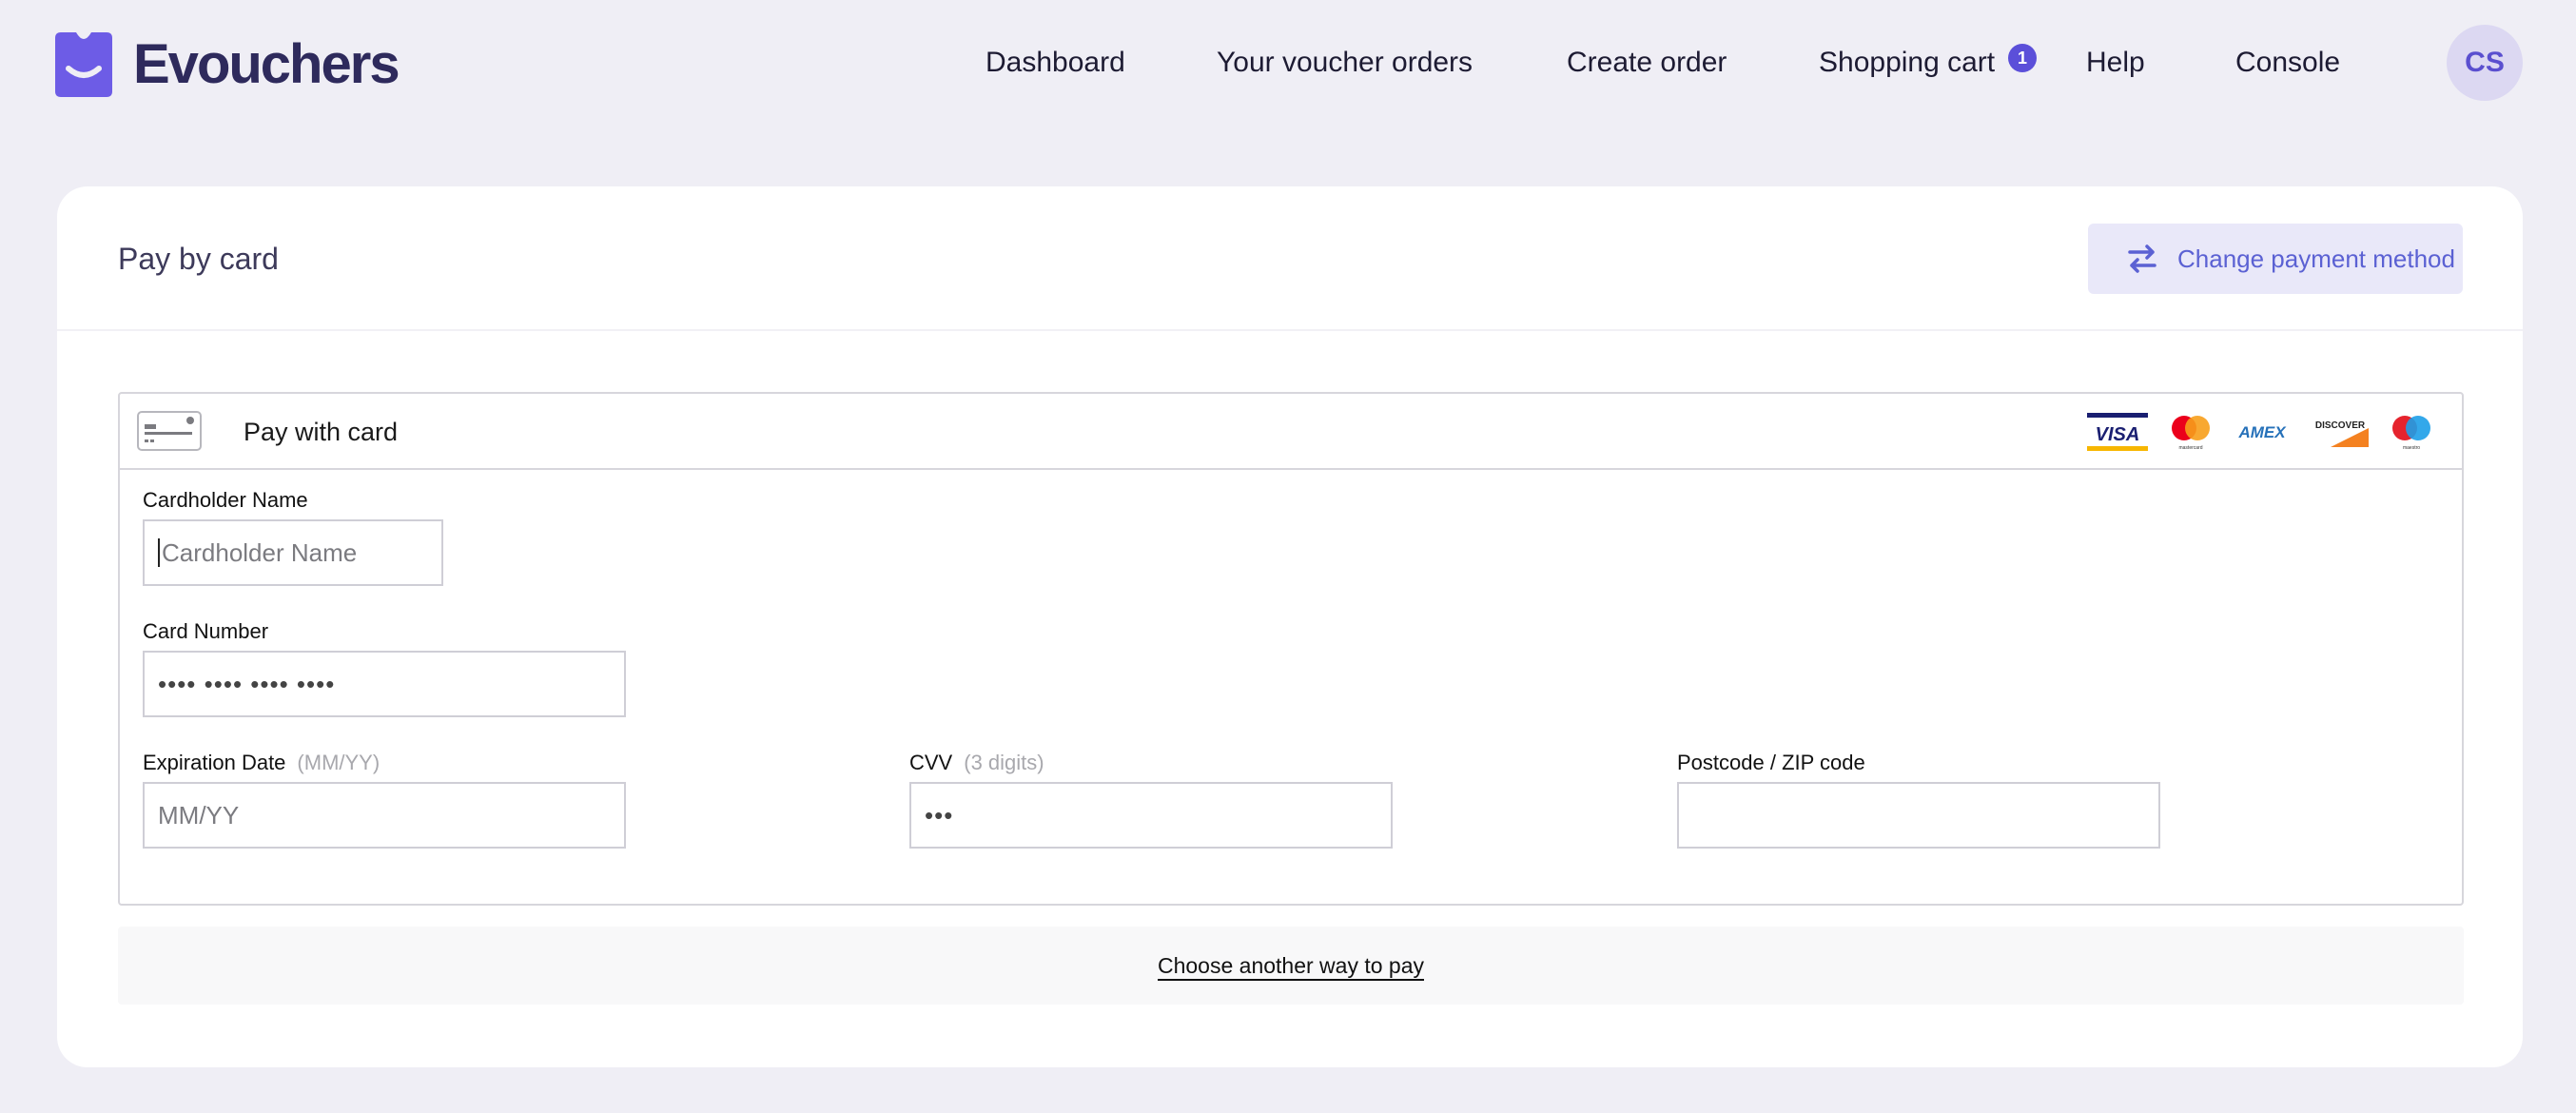 This screenshot has height=1113, width=2576. What do you see at coordinates (1907, 63) in the screenshot?
I see `nav-shopping-cart: Shopping cart` at bounding box center [1907, 63].